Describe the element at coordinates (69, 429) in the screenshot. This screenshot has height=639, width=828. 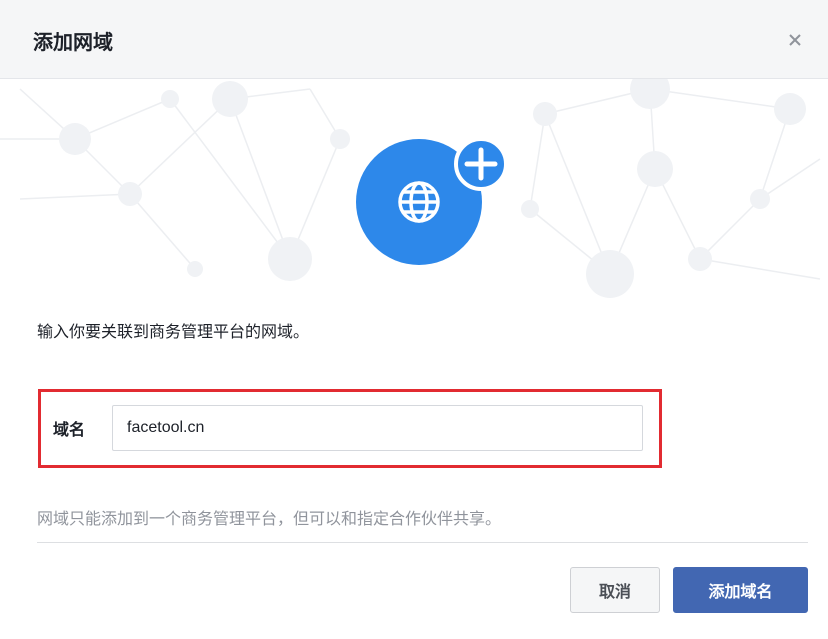
I see `domain-label: 域名` at that location.